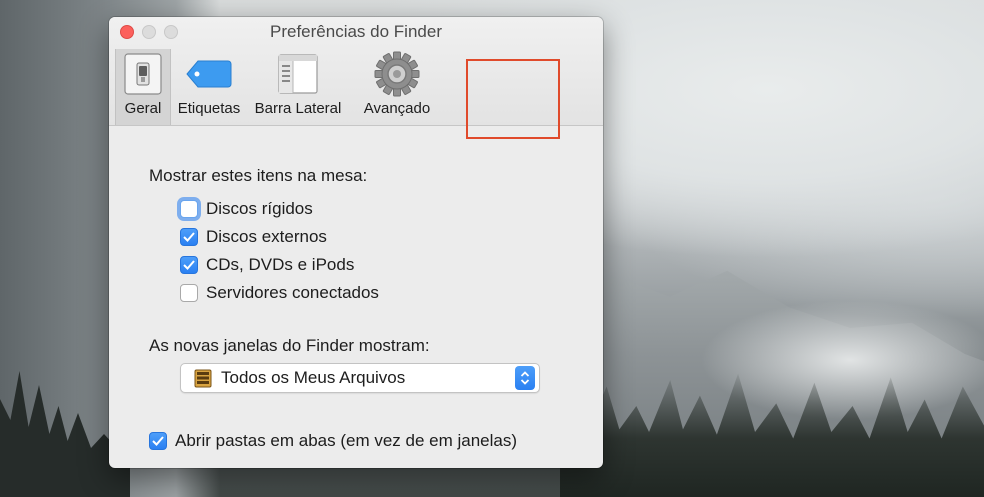 This screenshot has width=984, height=497. I want to click on chevron-up-down-icon, so click(525, 378).